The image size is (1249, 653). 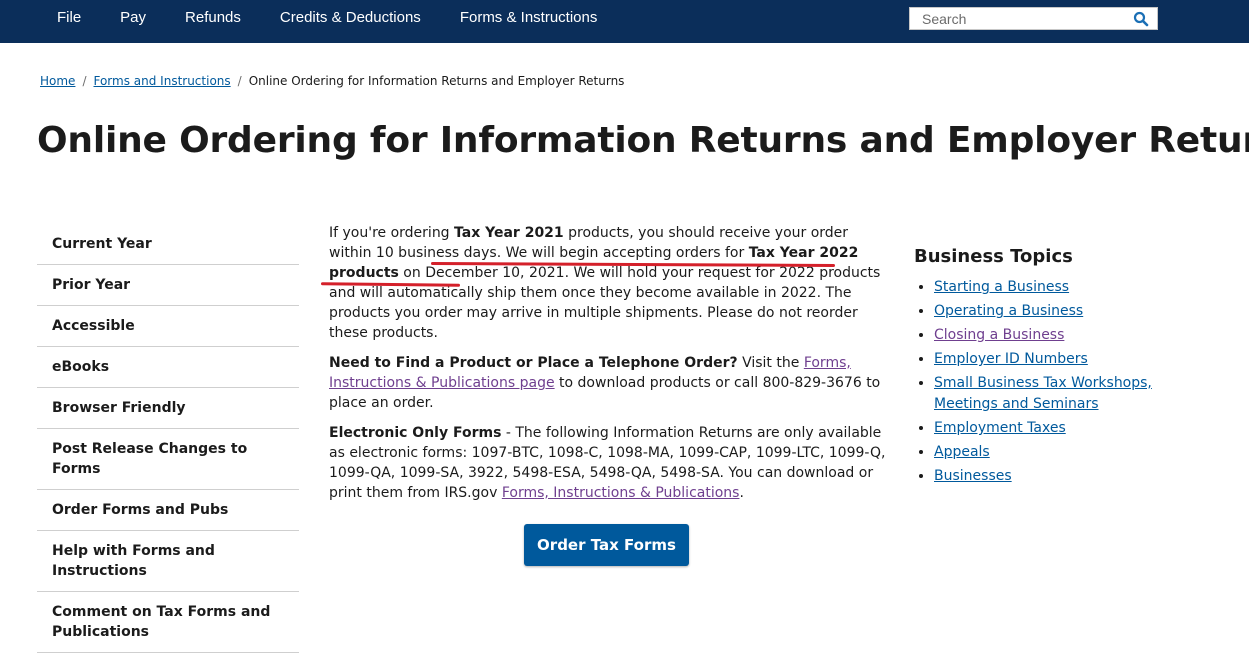 What do you see at coordinates (57, 81) in the screenshot?
I see `breadcrumb-home: Home` at bounding box center [57, 81].